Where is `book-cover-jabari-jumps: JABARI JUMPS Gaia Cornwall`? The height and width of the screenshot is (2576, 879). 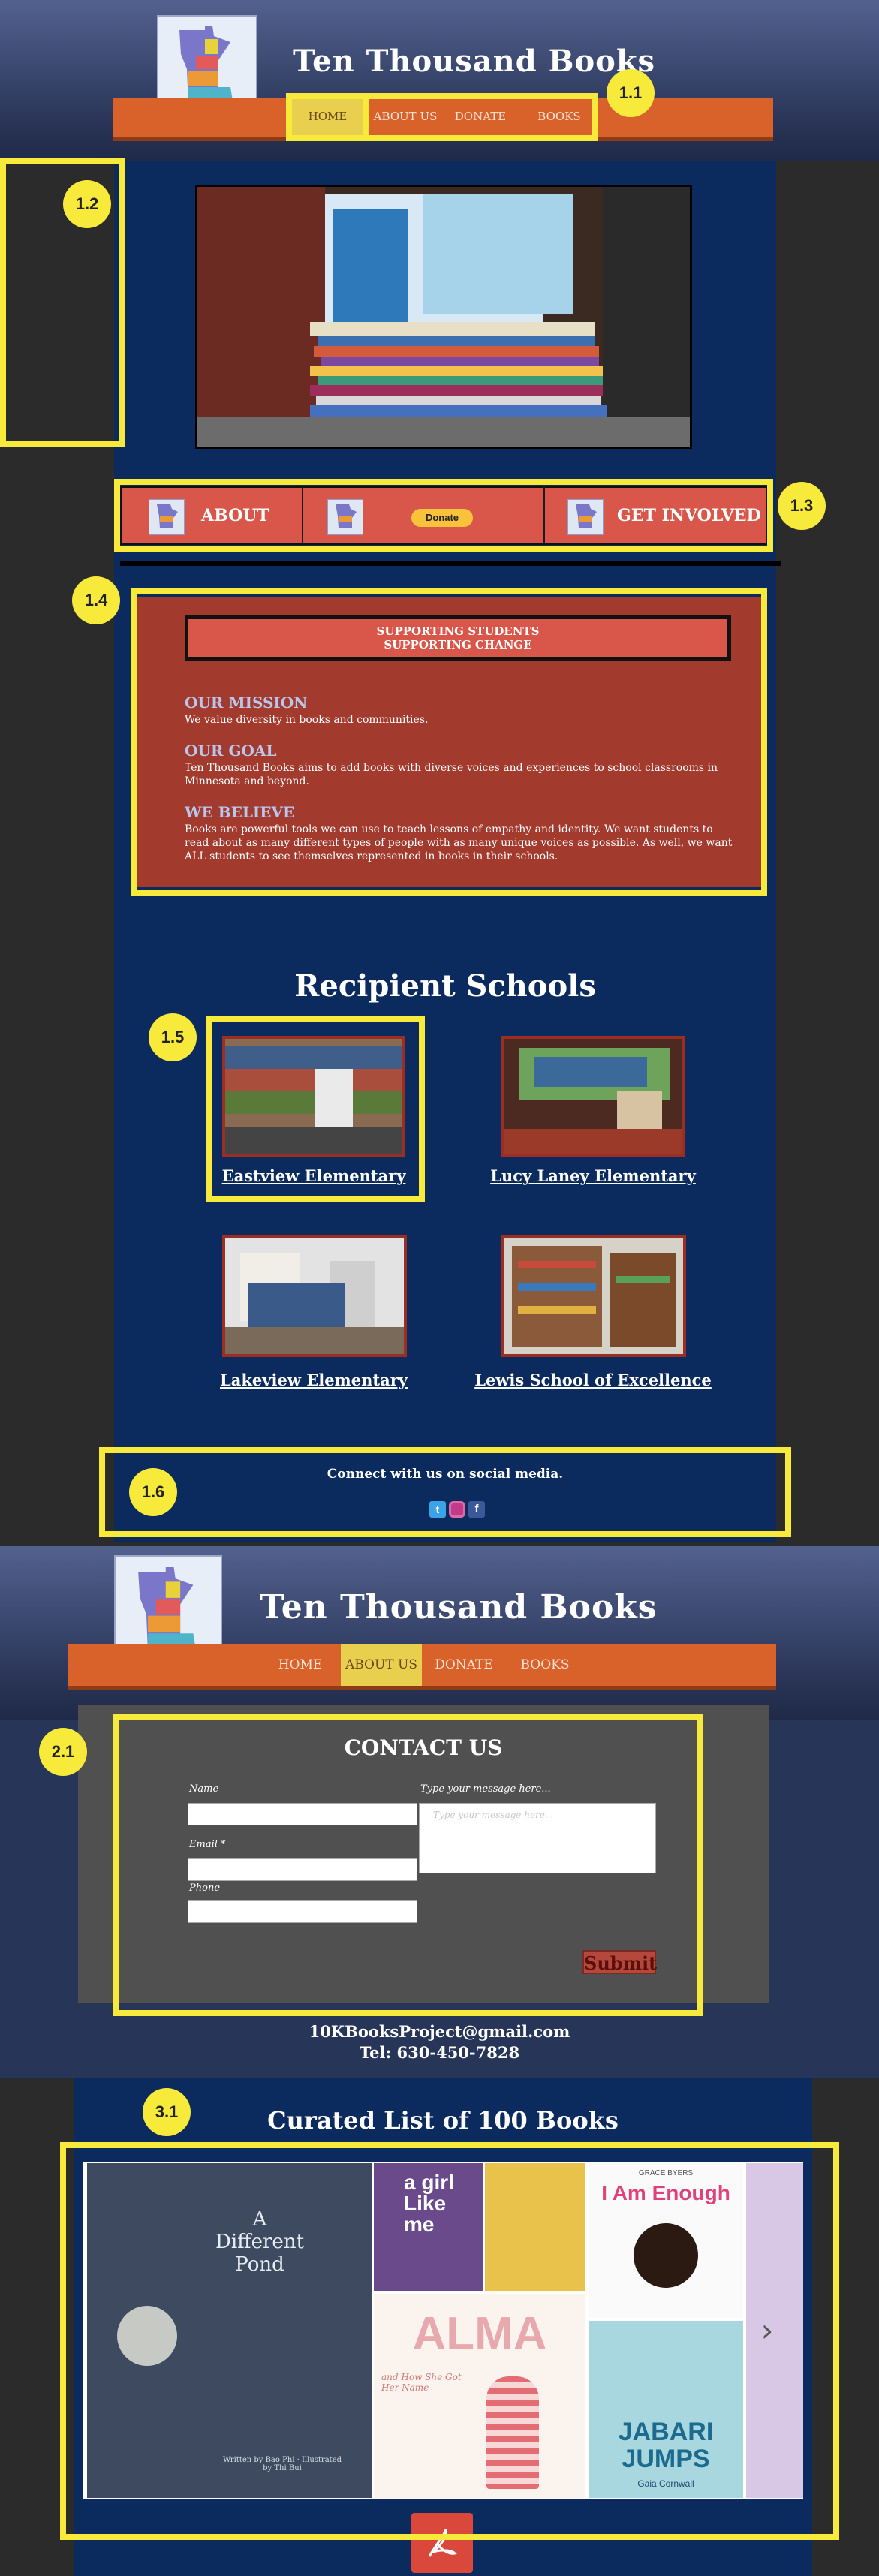 book-cover-jabari-jumps: JABARI JUMPS Gaia Cornwall is located at coordinates (666, 2409).